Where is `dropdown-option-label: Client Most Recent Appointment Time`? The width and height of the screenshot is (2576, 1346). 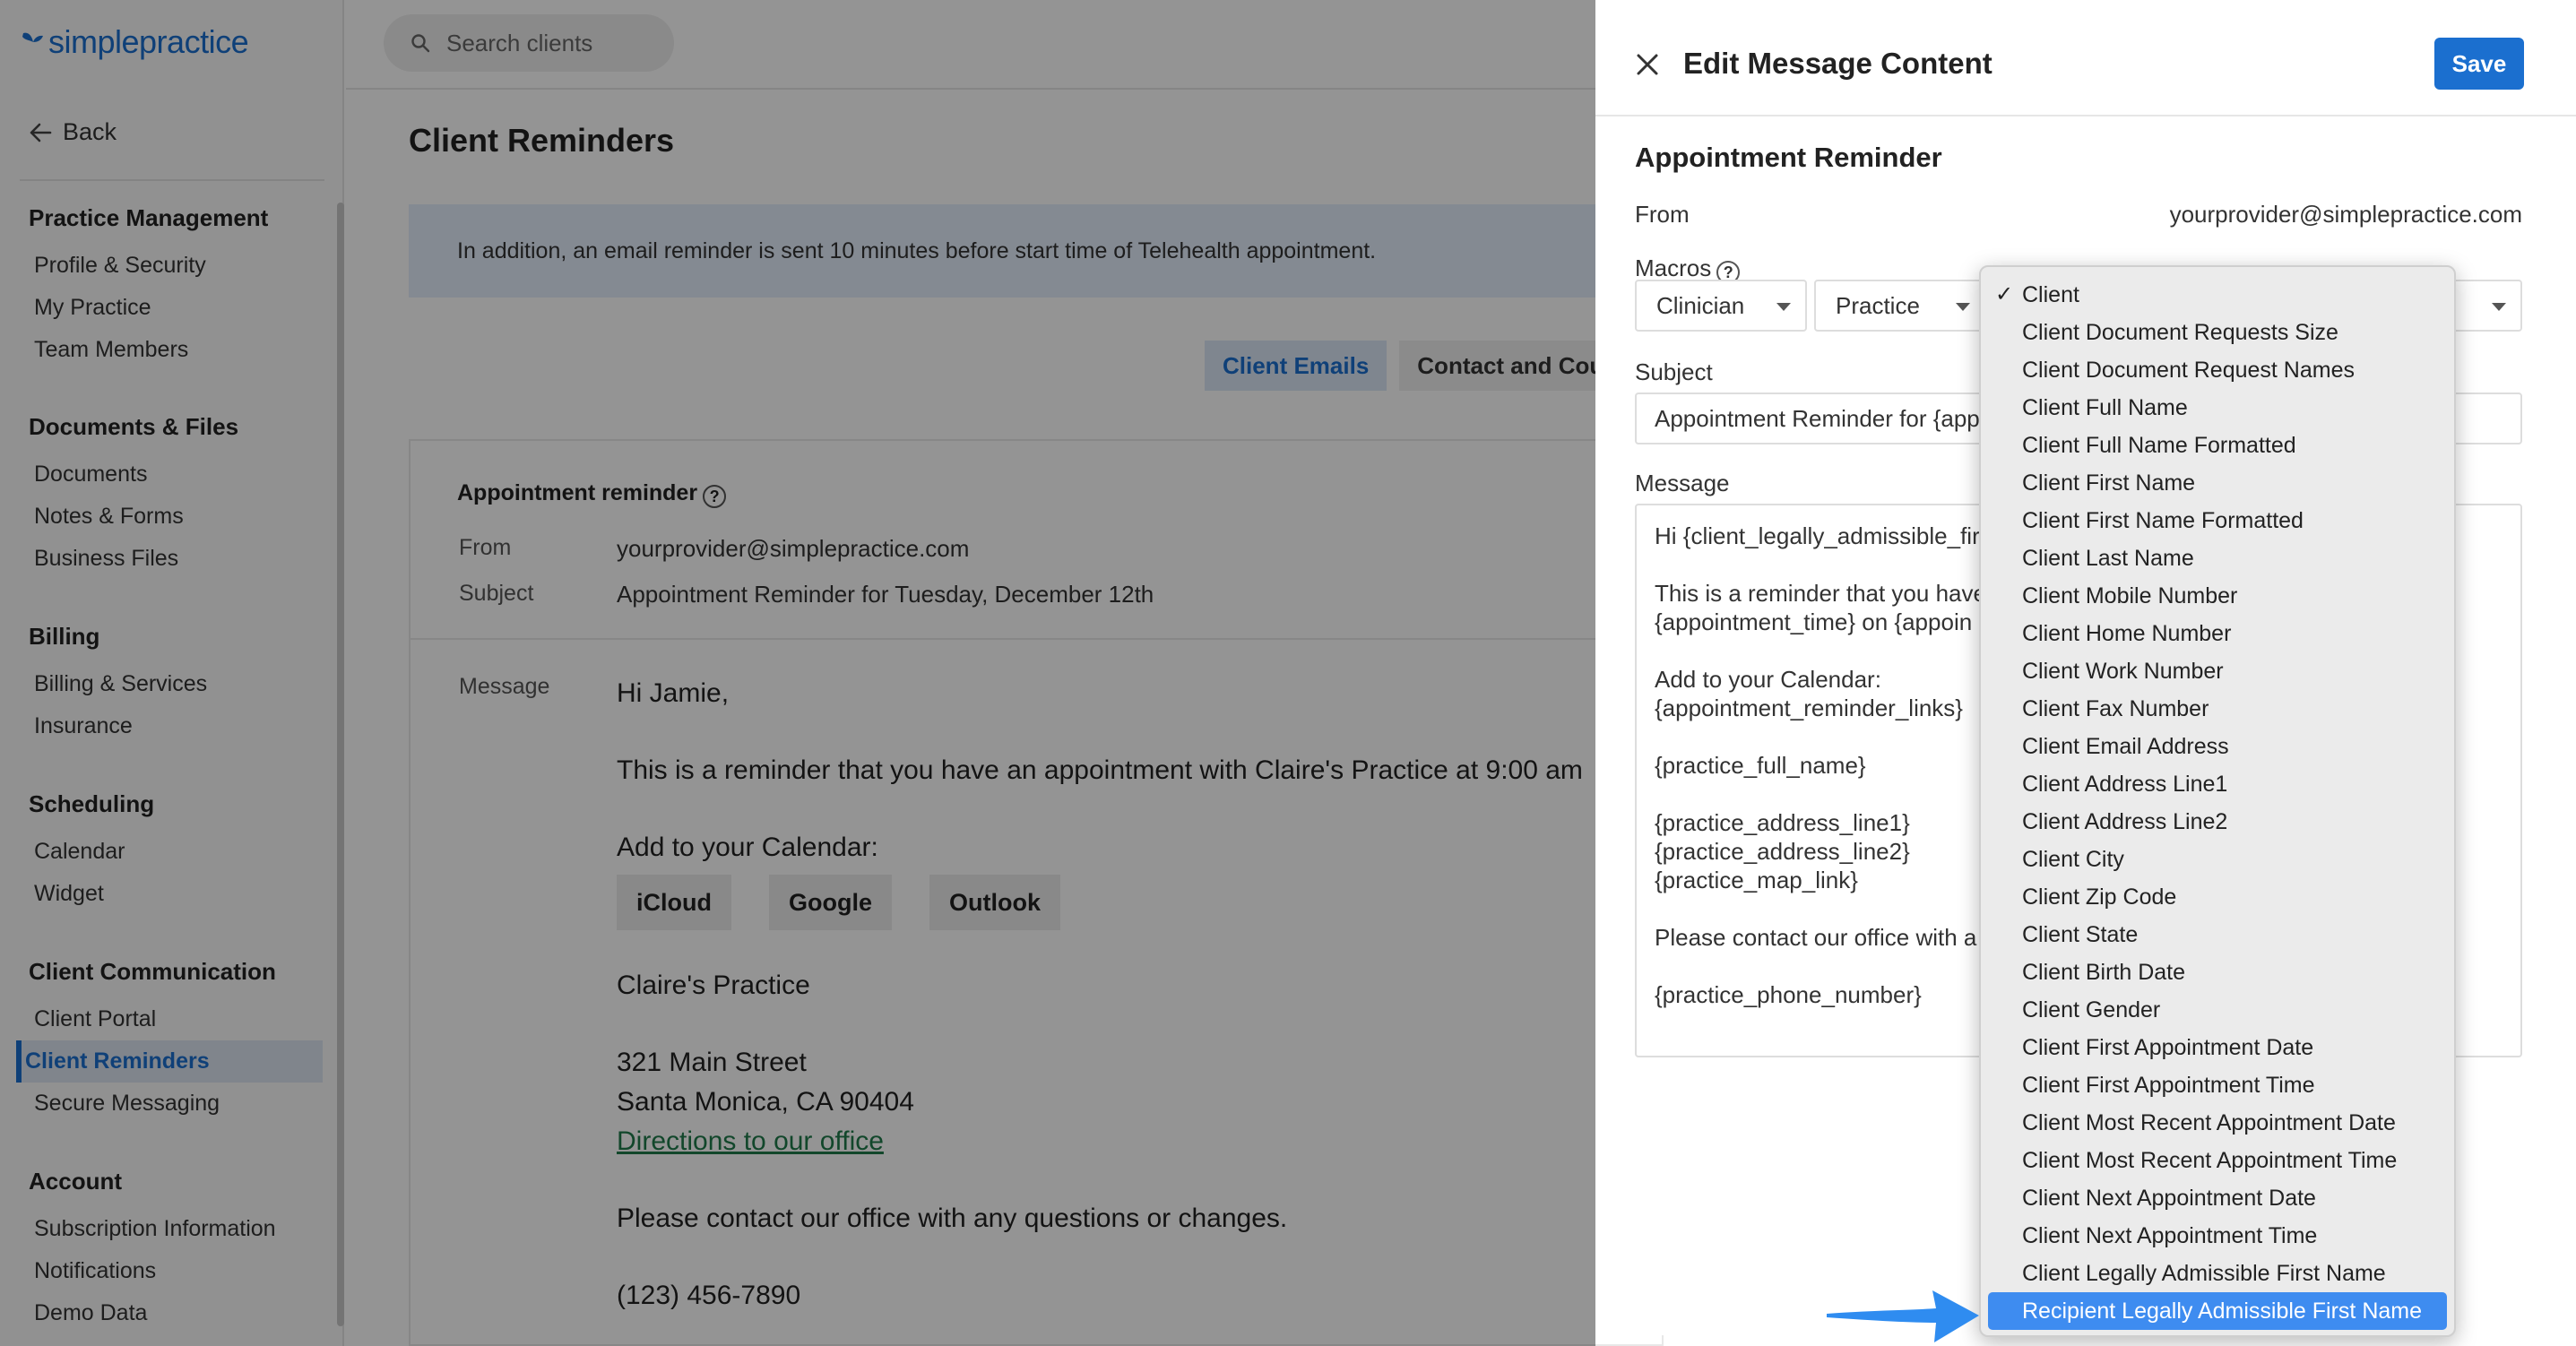
dropdown-option-label: Client Most Recent Appointment Time is located at coordinates (2210, 1160).